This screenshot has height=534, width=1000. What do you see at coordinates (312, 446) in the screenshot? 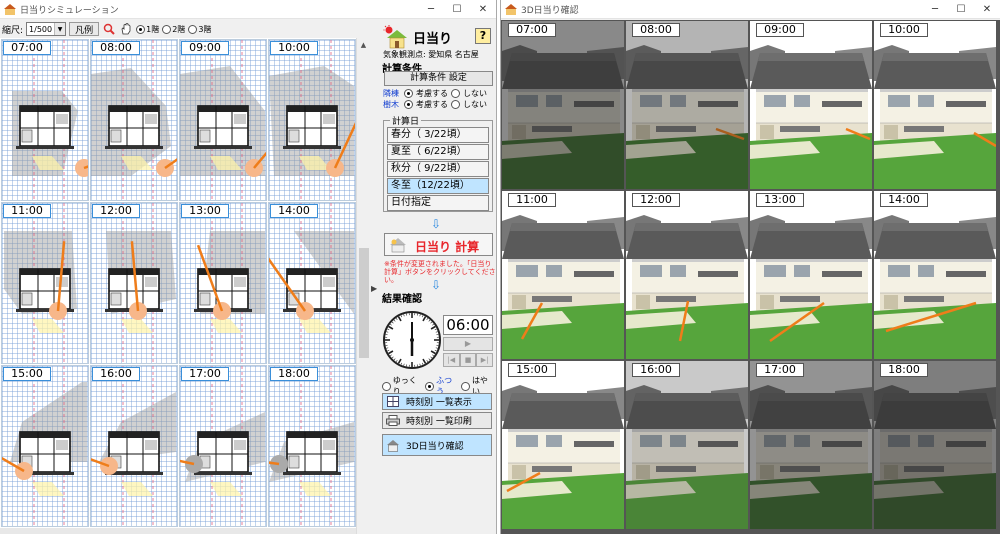
I see `plan-cell: 18:00` at bounding box center [312, 446].